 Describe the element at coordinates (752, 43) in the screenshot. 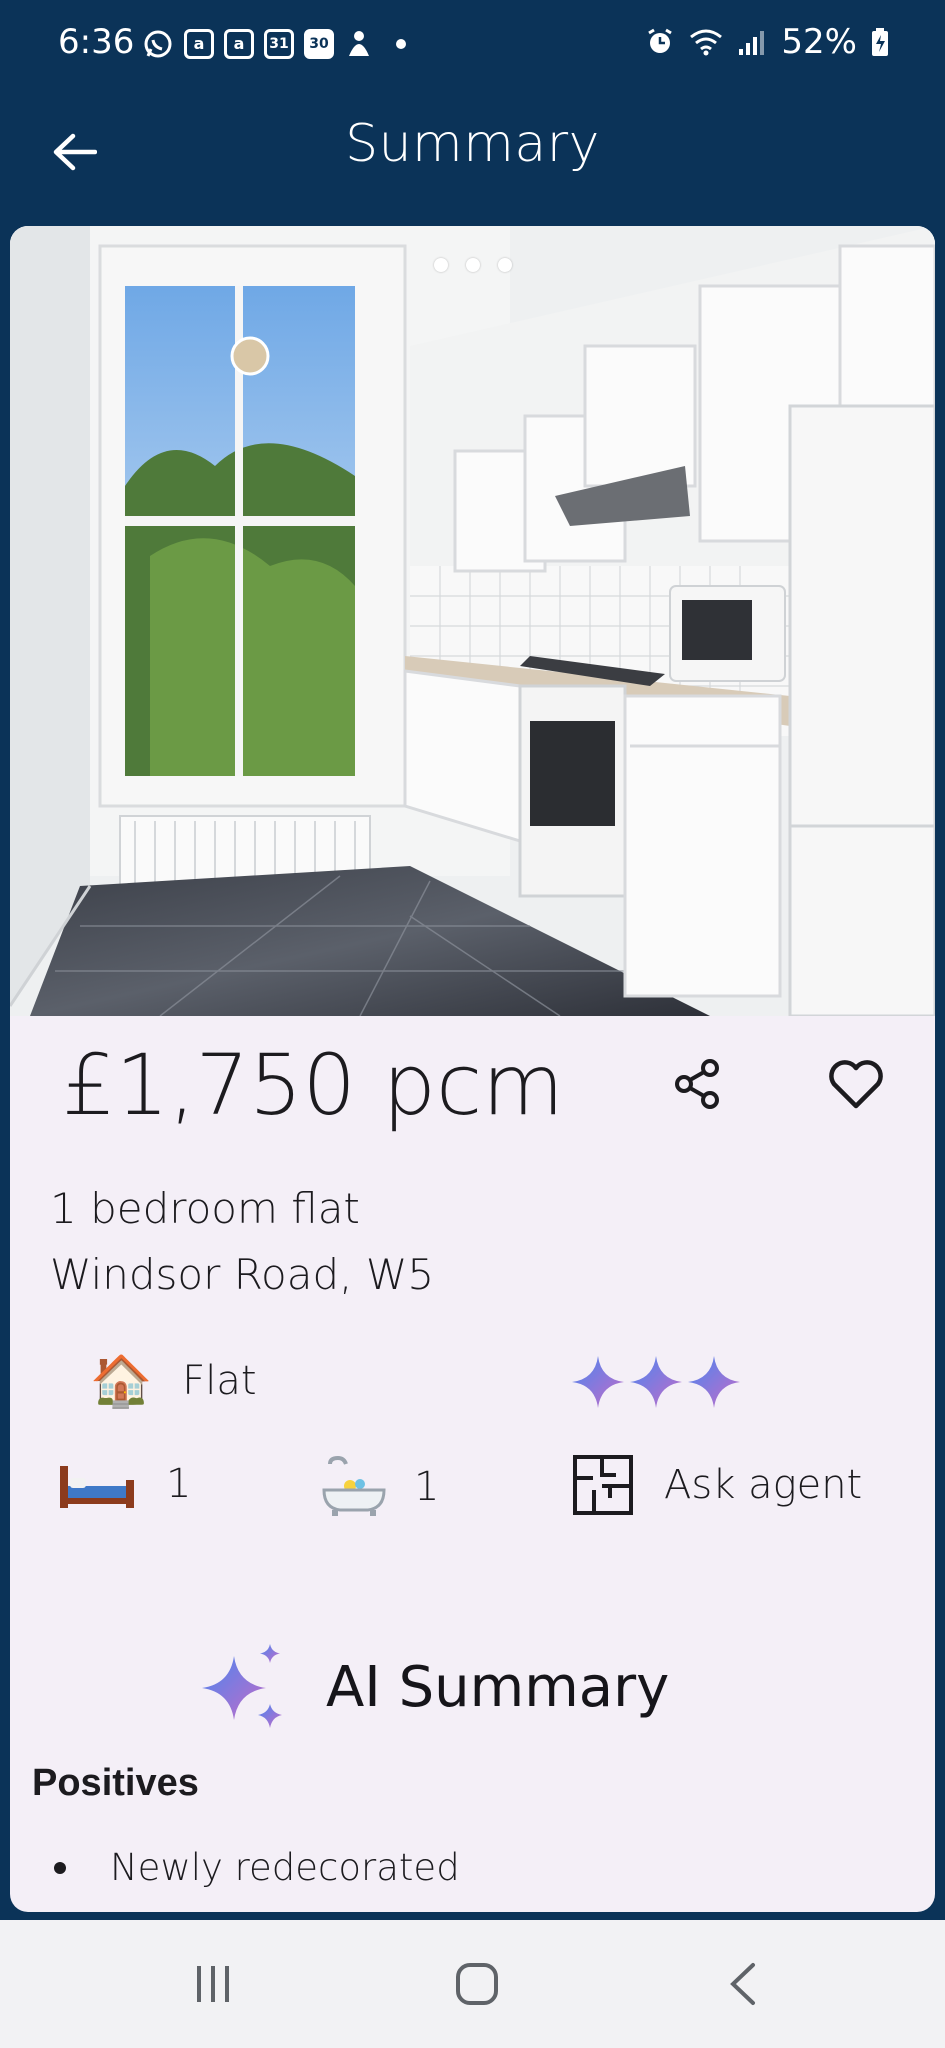

I see `signal-icon` at that location.